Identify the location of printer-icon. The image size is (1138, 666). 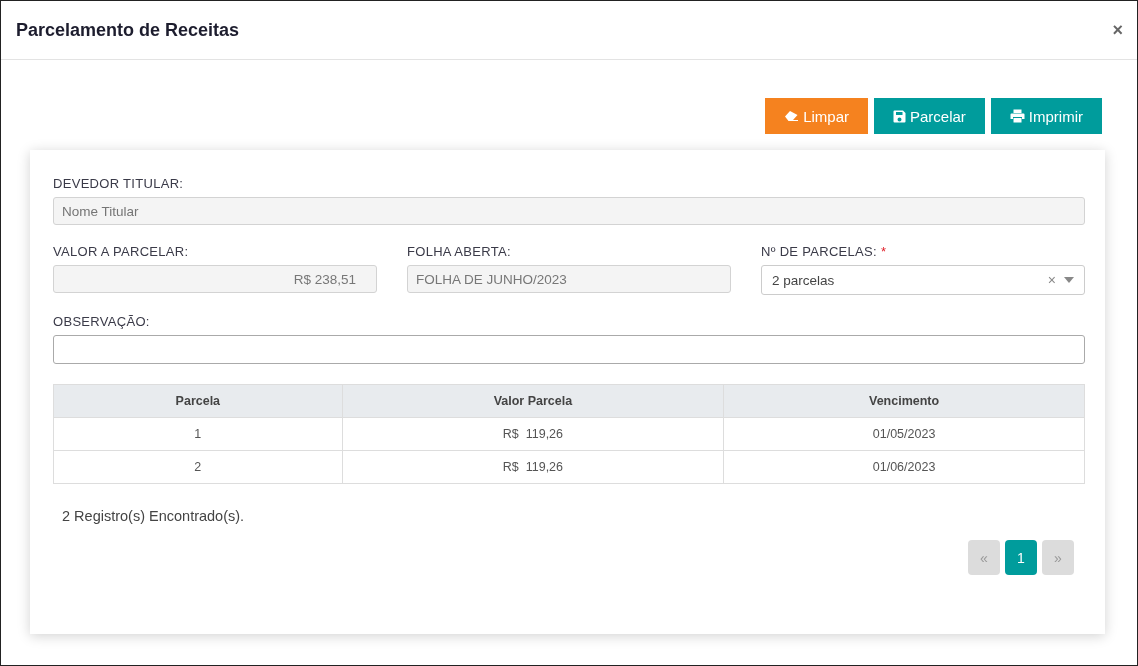
(1017, 116).